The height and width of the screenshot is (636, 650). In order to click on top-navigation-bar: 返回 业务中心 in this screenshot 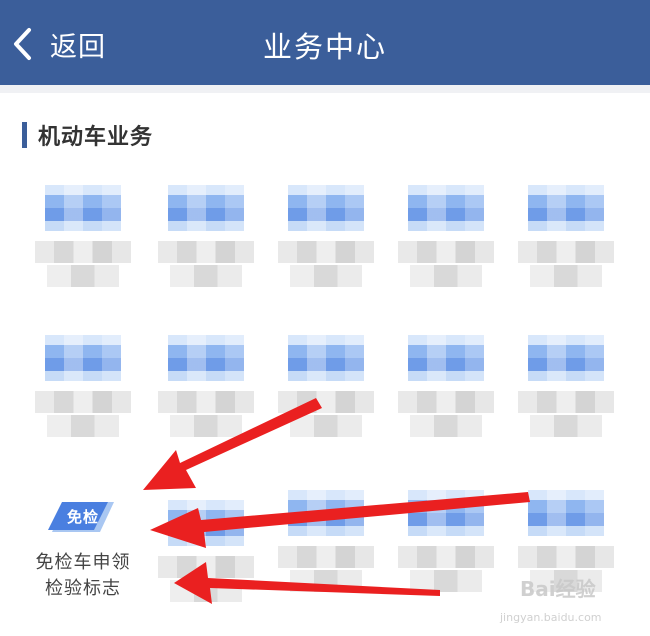, I will do `click(325, 42)`.